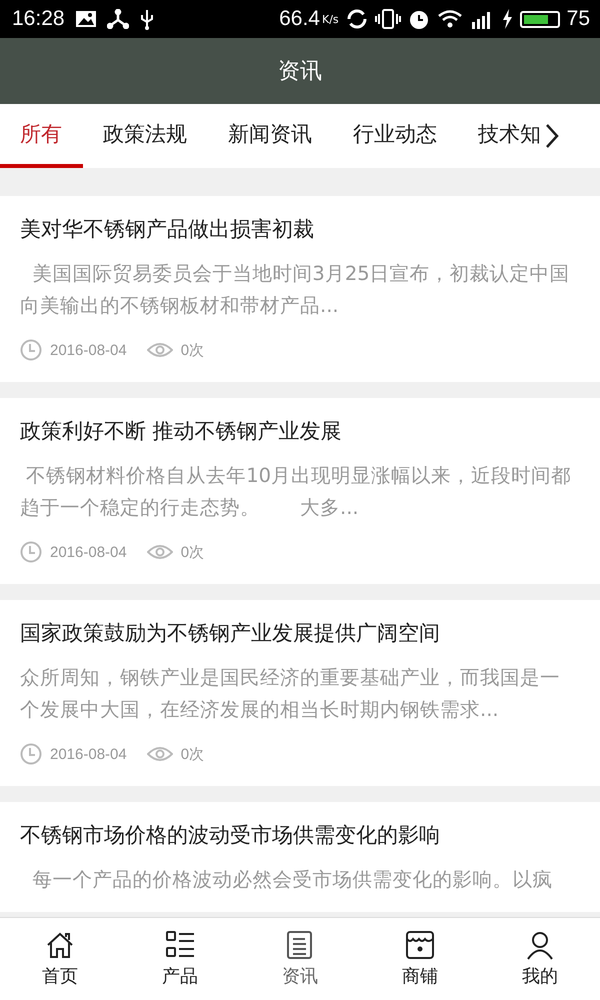  Describe the element at coordinates (85, 19) in the screenshot. I see `image-icon` at that location.